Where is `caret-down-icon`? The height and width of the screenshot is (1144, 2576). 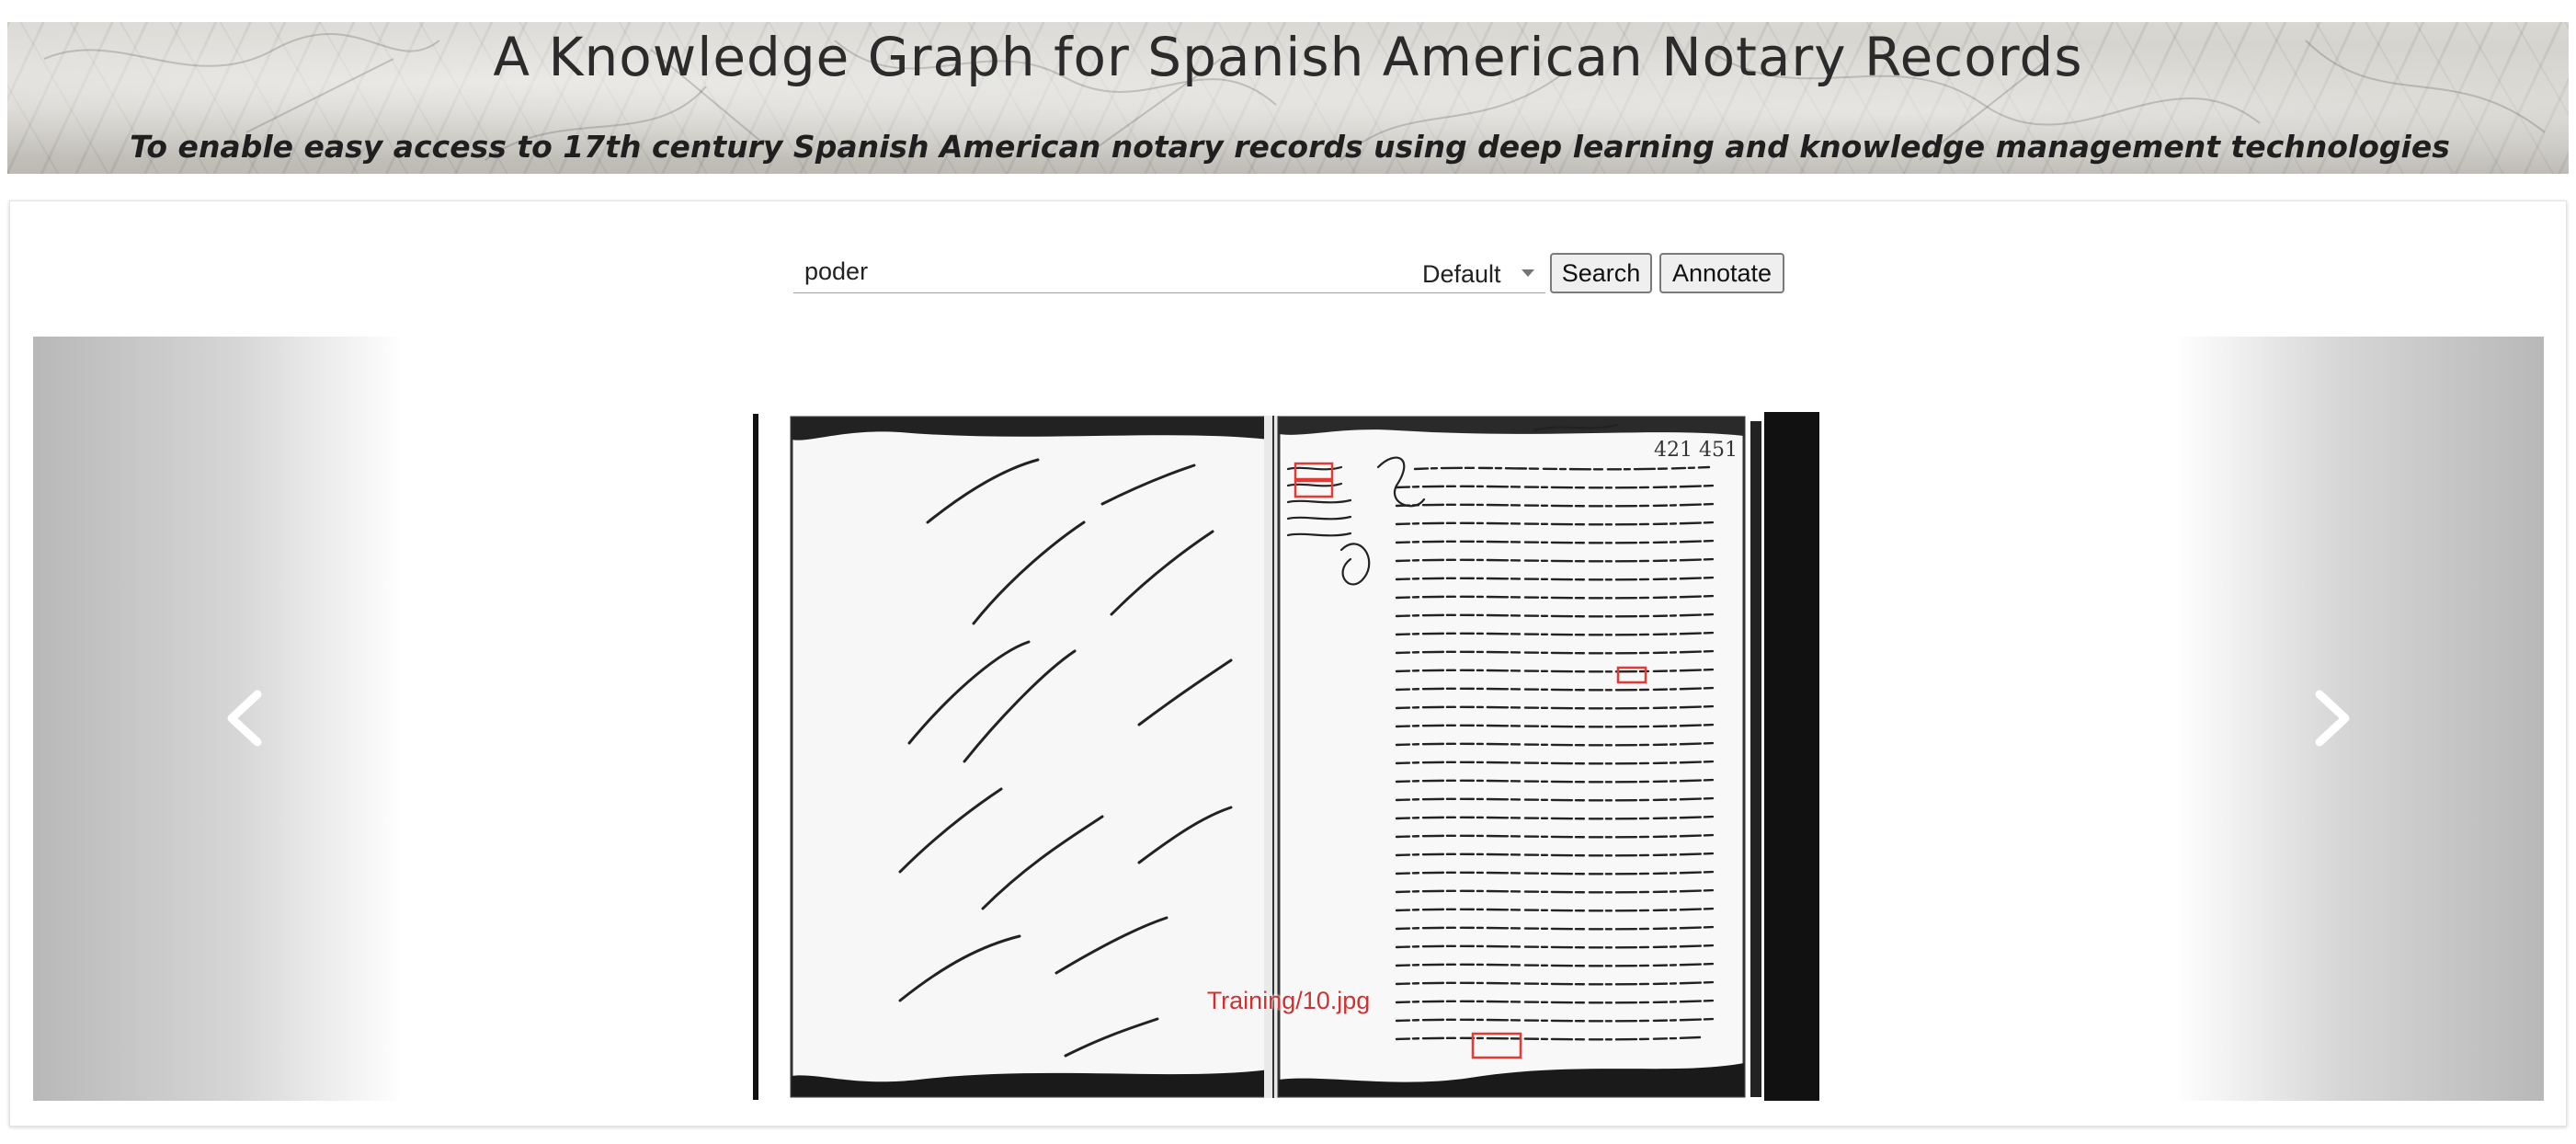
caret-down-icon is located at coordinates (1528, 273).